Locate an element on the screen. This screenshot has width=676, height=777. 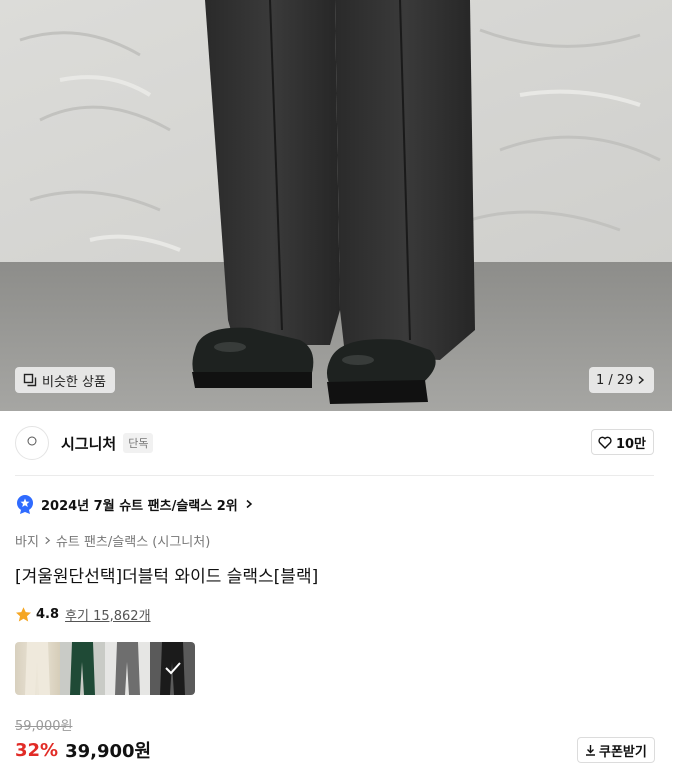
image-pager: 1 / 29 is located at coordinates (622, 380).